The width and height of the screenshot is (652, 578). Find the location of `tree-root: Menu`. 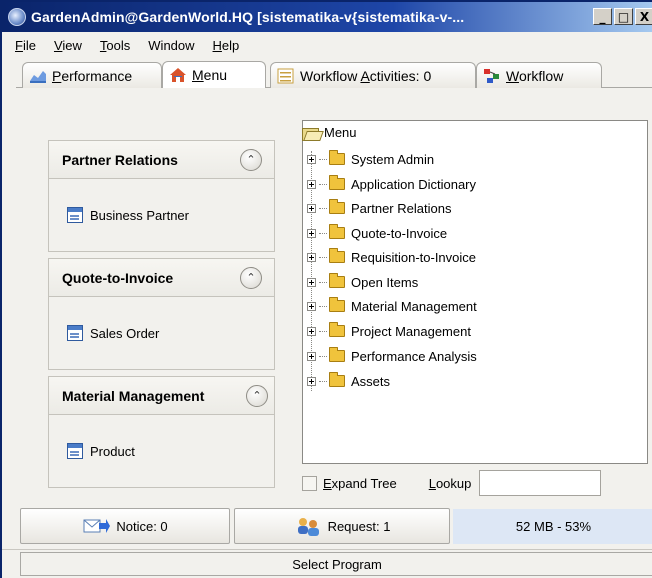

tree-root: Menu is located at coordinates (329, 133).